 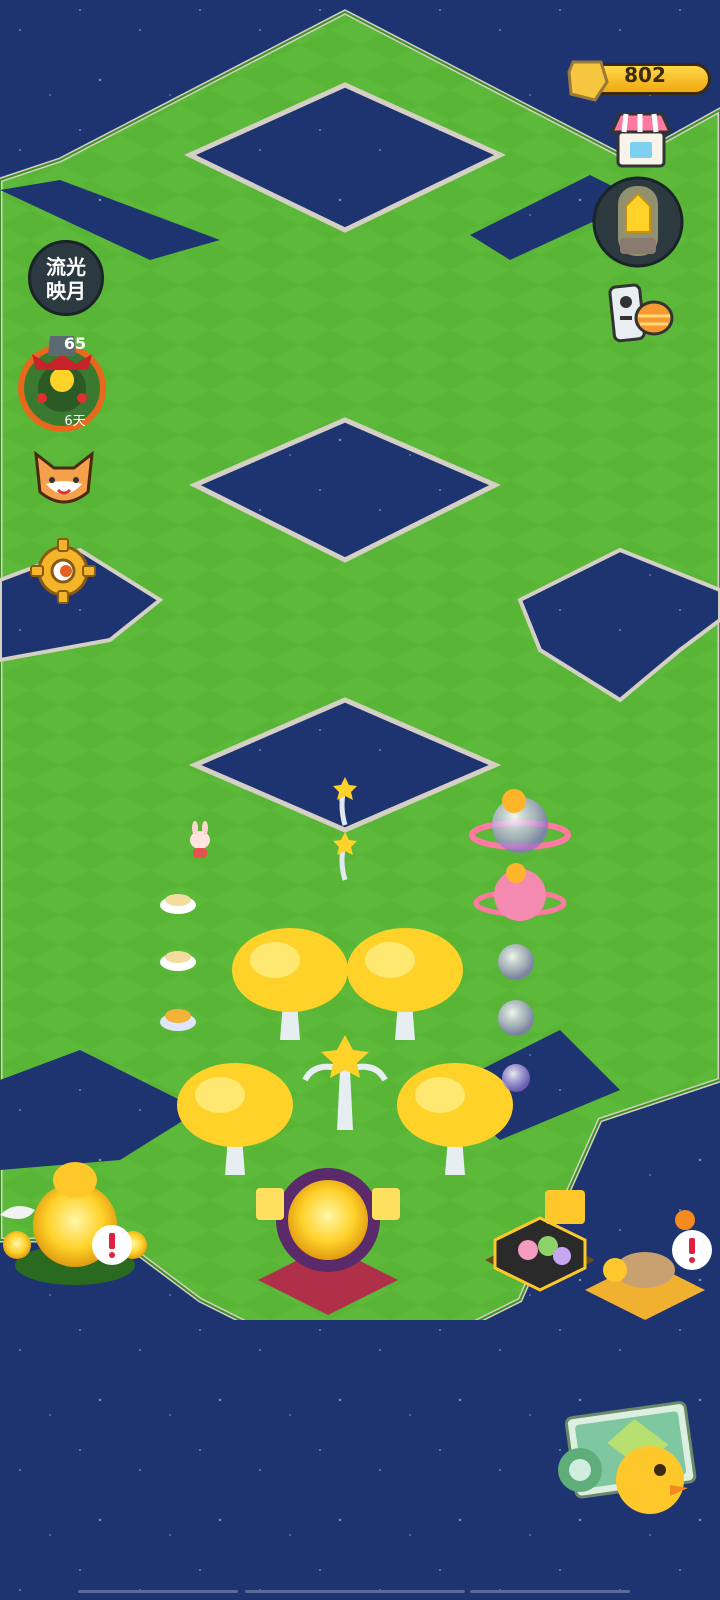 I want to click on map-camera-icon, so click(x=627, y=1457).